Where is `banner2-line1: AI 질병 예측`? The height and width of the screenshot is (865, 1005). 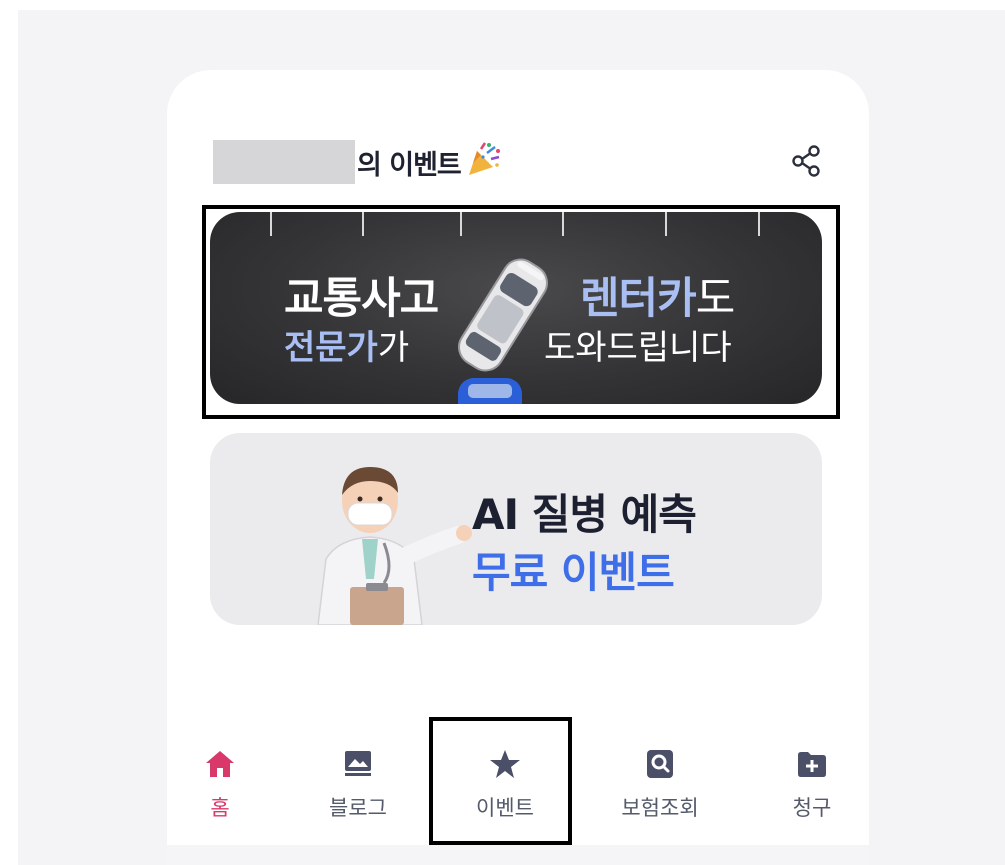
banner2-line1: AI 질병 예측 is located at coordinates (584, 514).